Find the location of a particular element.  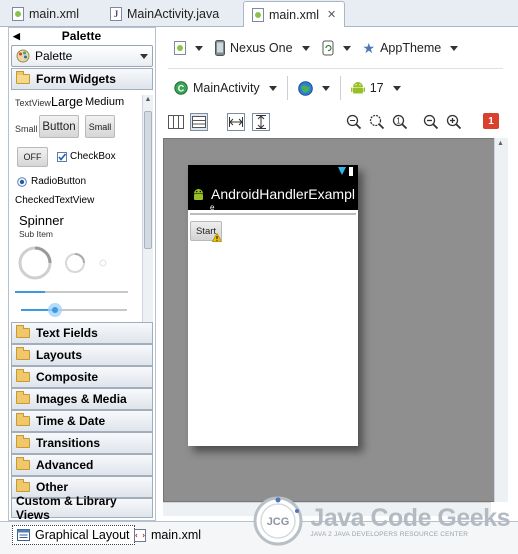

fill-width-icon is located at coordinates (236, 122).